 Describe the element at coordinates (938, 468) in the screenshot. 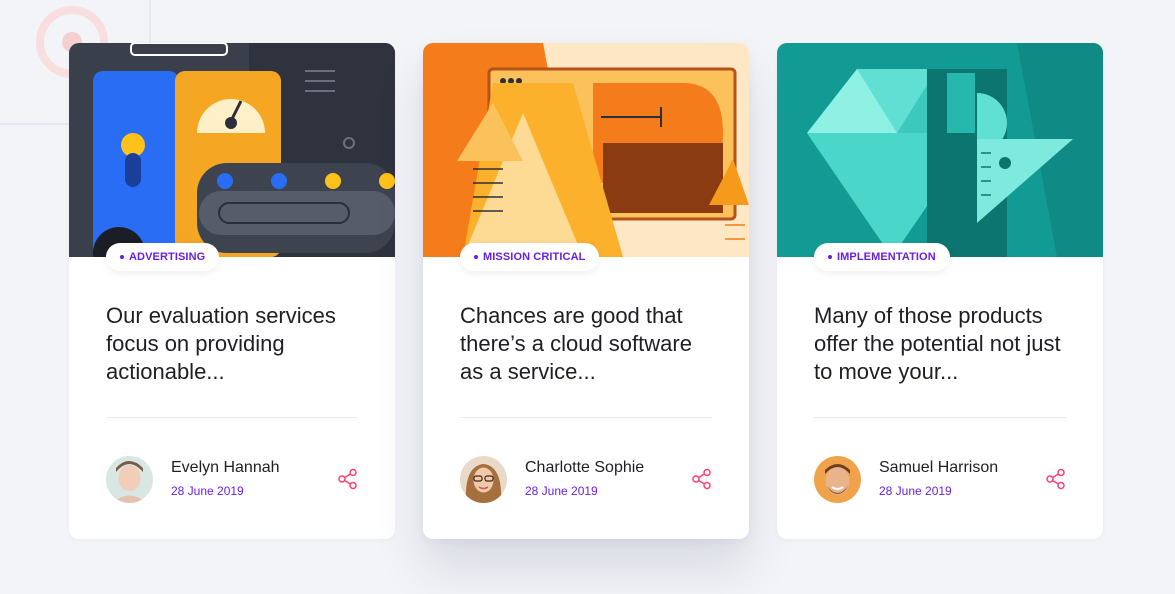

I see `author-name: Samuel Harrison` at that location.